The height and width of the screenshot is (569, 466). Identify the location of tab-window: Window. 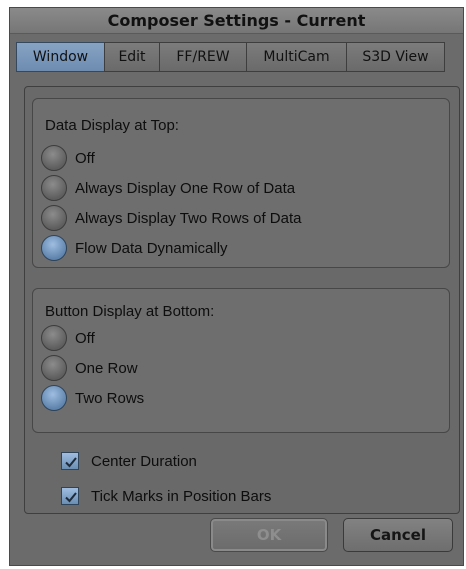
(60, 57).